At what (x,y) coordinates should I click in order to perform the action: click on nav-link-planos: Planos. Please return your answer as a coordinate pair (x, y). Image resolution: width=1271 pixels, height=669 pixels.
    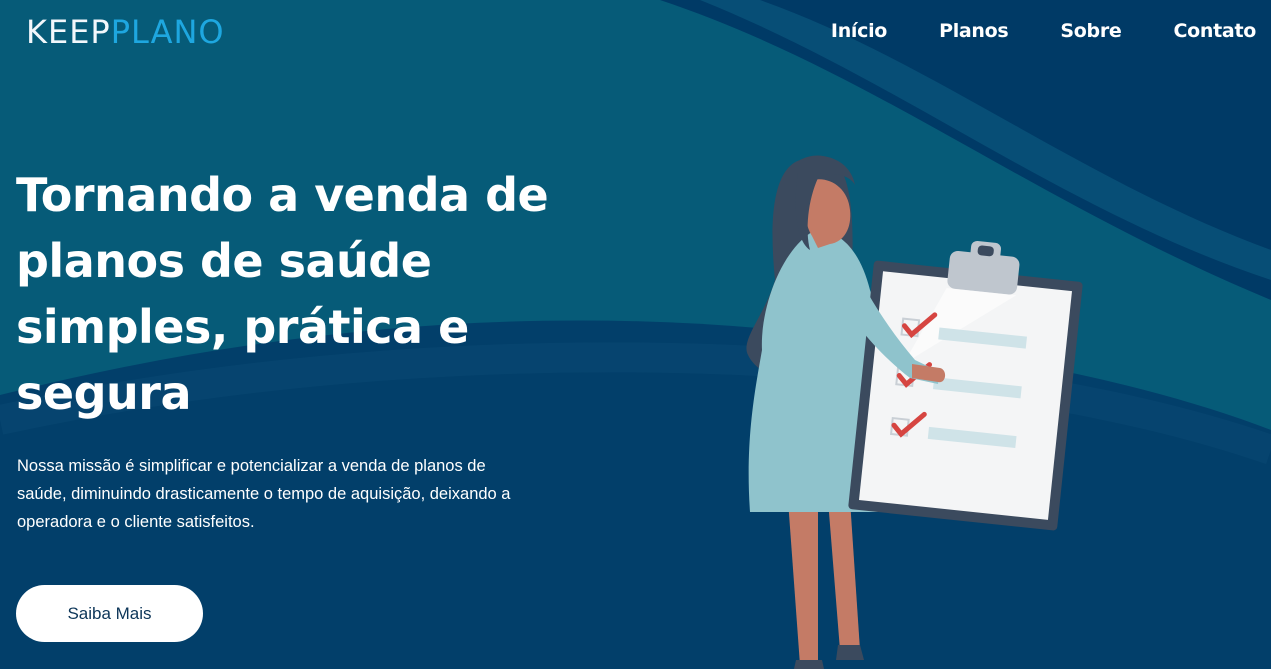
    Looking at the image, I should click on (974, 31).